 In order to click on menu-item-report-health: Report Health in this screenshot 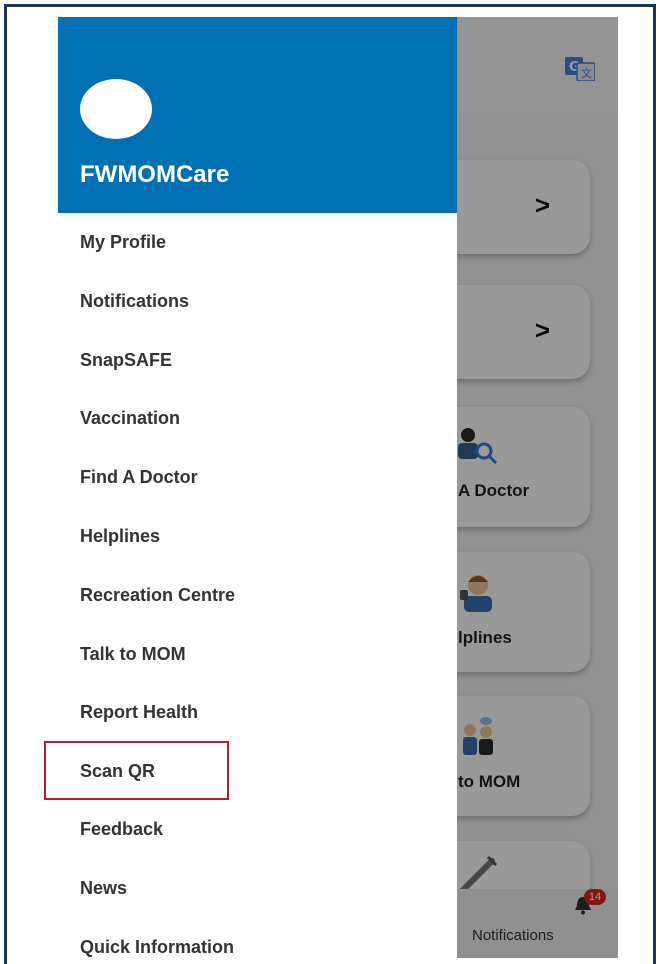, I will do `click(139, 712)`.